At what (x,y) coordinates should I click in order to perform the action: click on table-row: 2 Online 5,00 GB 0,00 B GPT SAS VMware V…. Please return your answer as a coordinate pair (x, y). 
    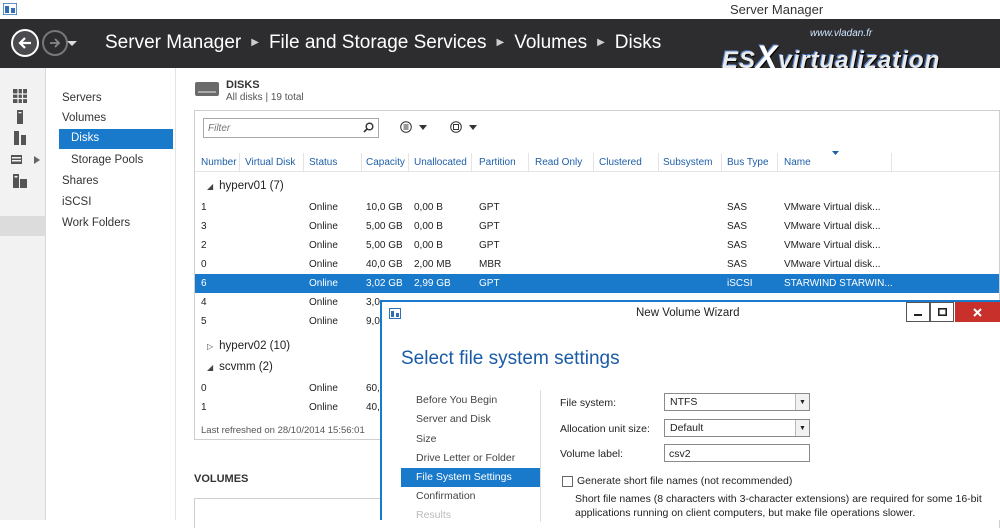
    Looking at the image, I should click on (597, 245).